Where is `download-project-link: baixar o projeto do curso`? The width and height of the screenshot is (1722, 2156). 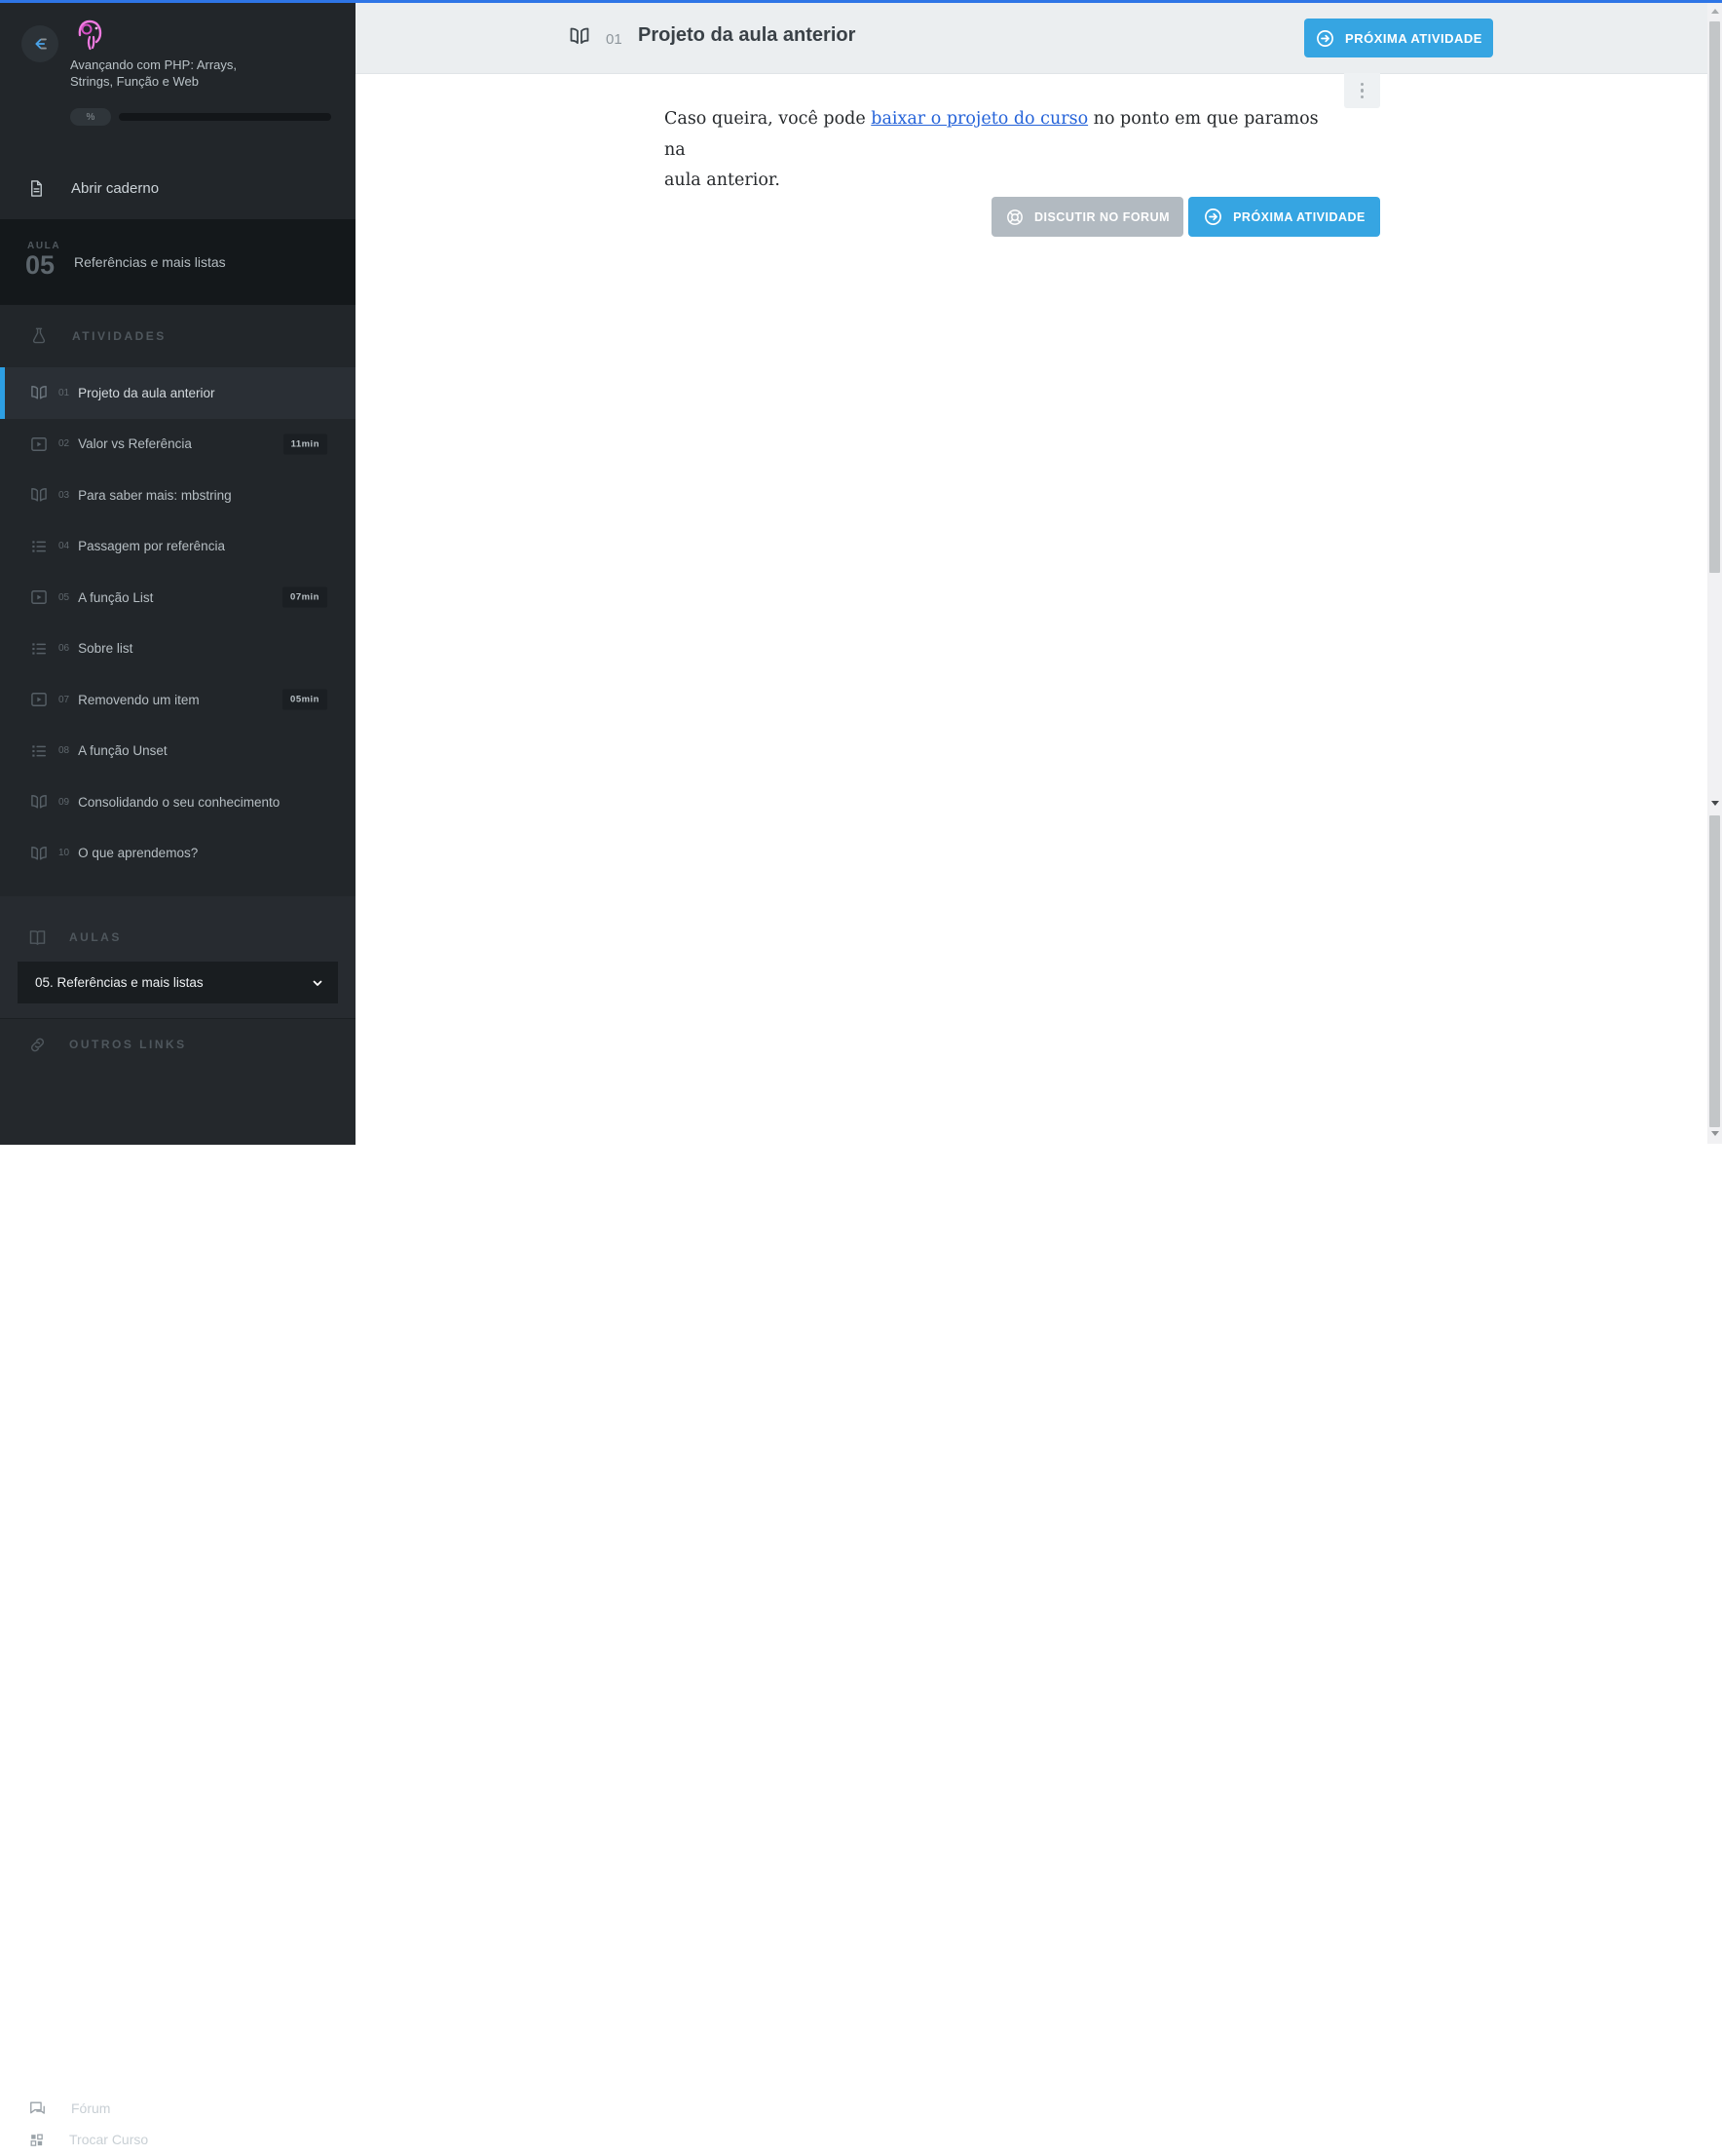 download-project-link: baixar o projeto do curso is located at coordinates (979, 119).